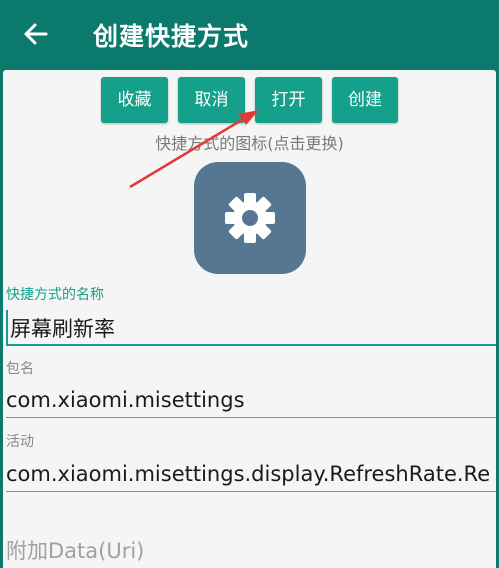 The image size is (499, 568). What do you see at coordinates (134, 100) in the screenshot?
I see `favorite-button: 收藏` at bounding box center [134, 100].